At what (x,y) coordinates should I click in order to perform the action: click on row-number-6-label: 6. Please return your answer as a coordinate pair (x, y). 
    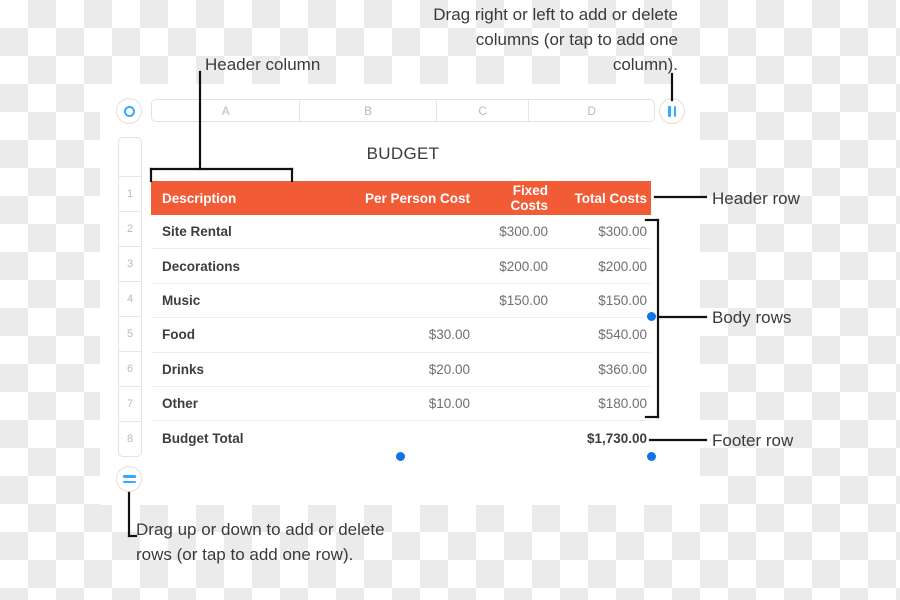
    Looking at the image, I should click on (130, 369).